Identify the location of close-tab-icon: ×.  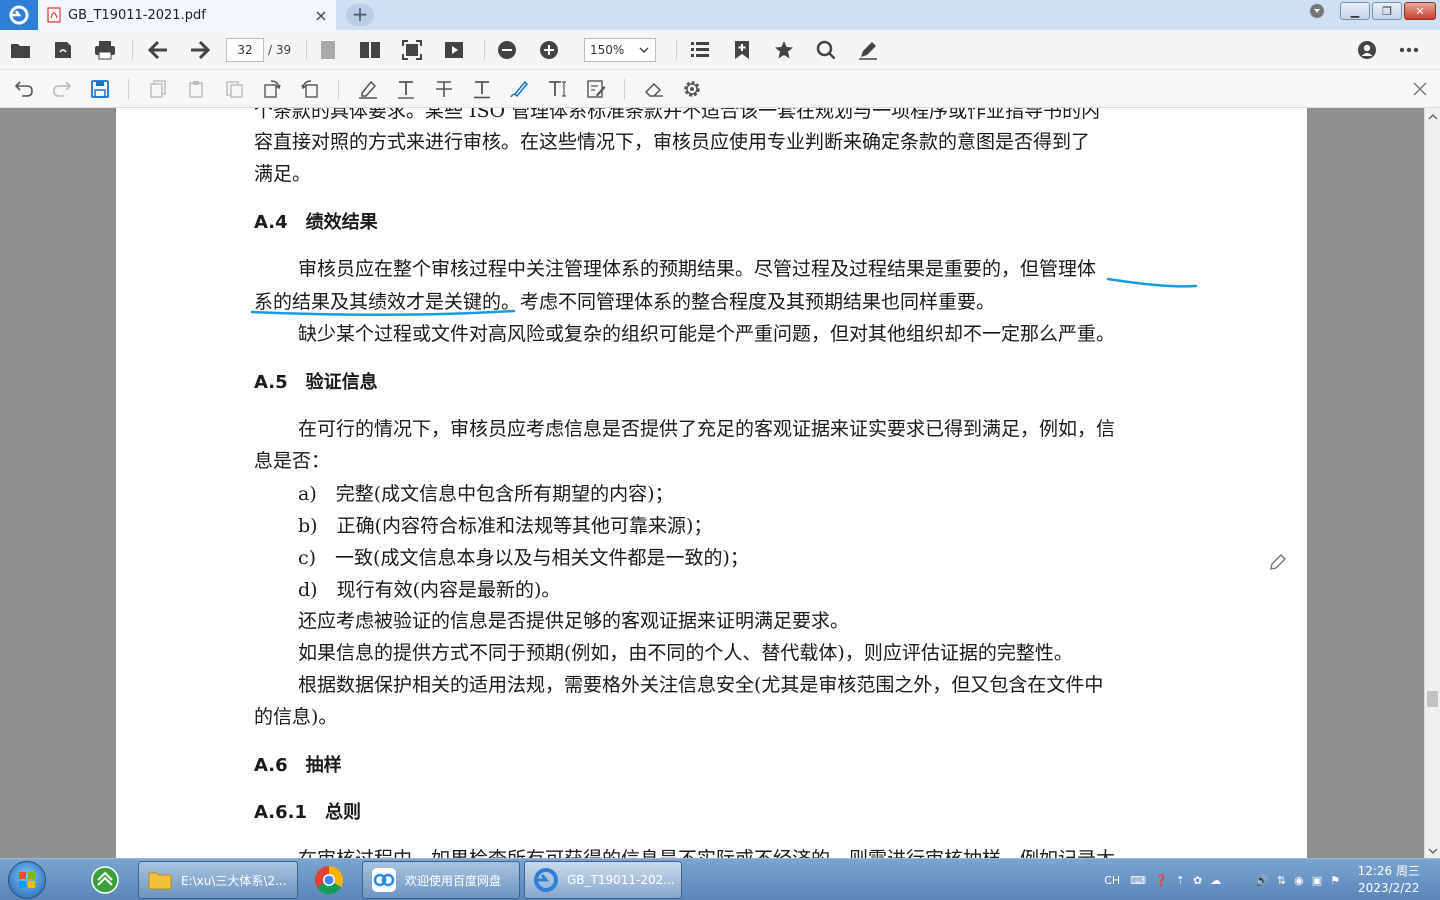
(321, 15).